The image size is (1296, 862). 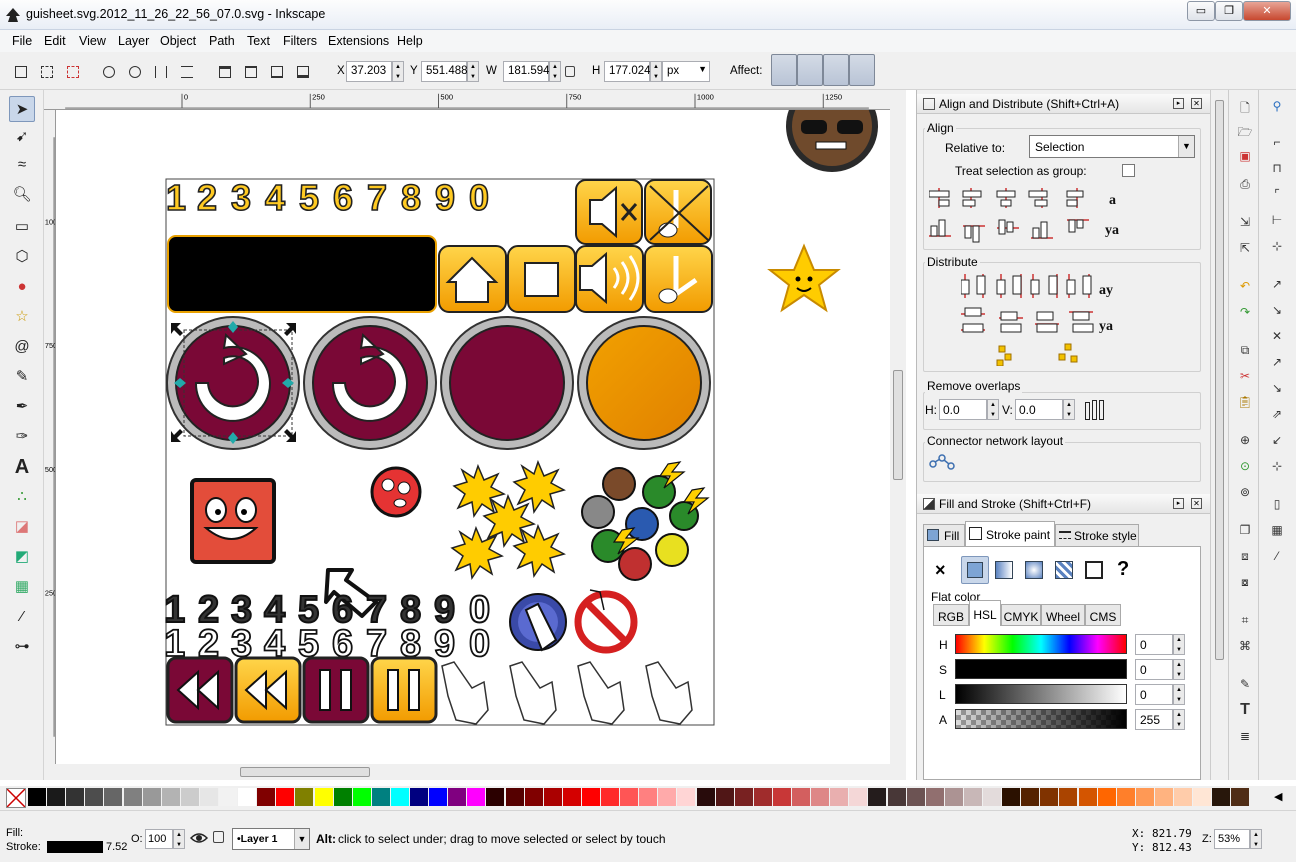 I want to click on tab-rgb: RGB, so click(x=951, y=615).